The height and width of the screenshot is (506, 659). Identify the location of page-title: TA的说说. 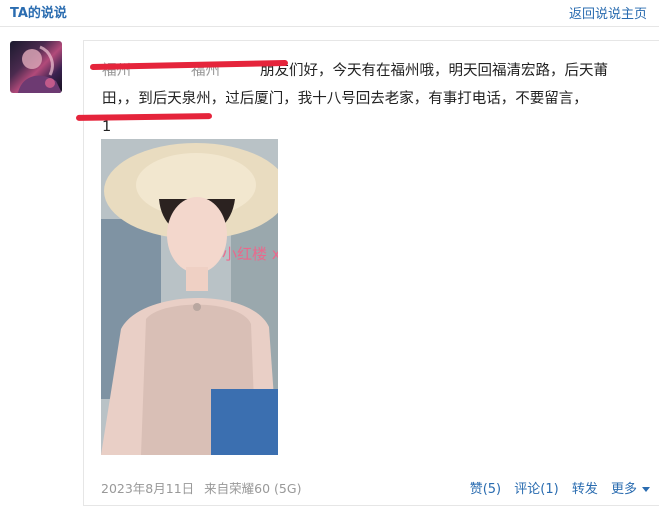
(38, 13).